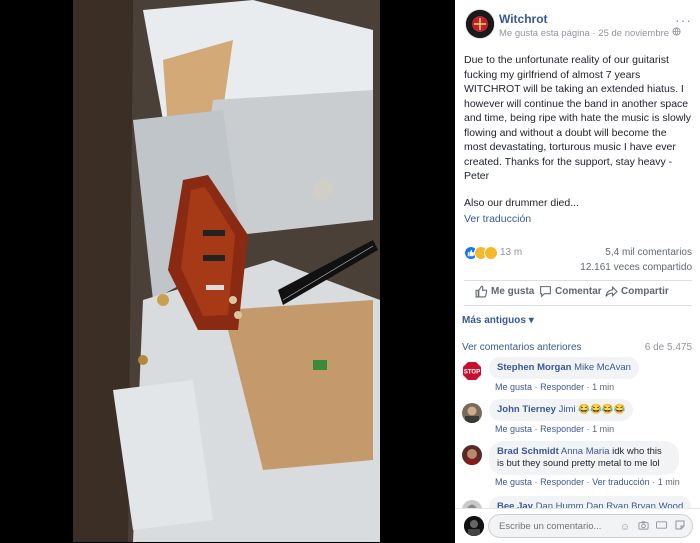 This screenshot has height=543, width=700. I want to click on sort-comments-dropdown: Más antiguos ▾, so click(498, 320).